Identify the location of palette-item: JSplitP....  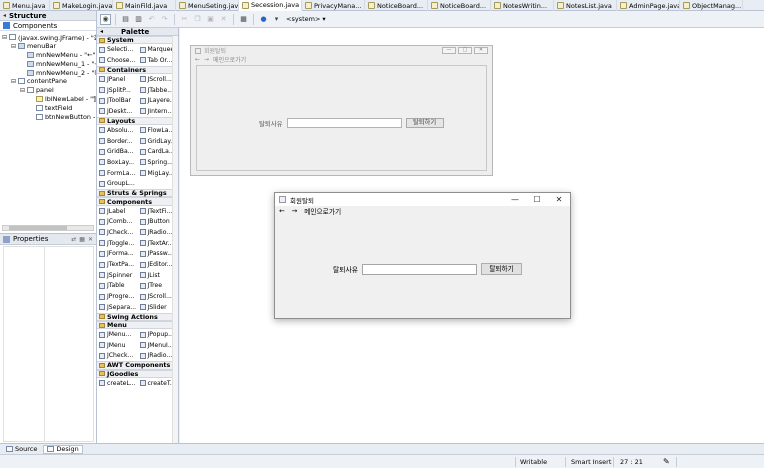
(117, 90).